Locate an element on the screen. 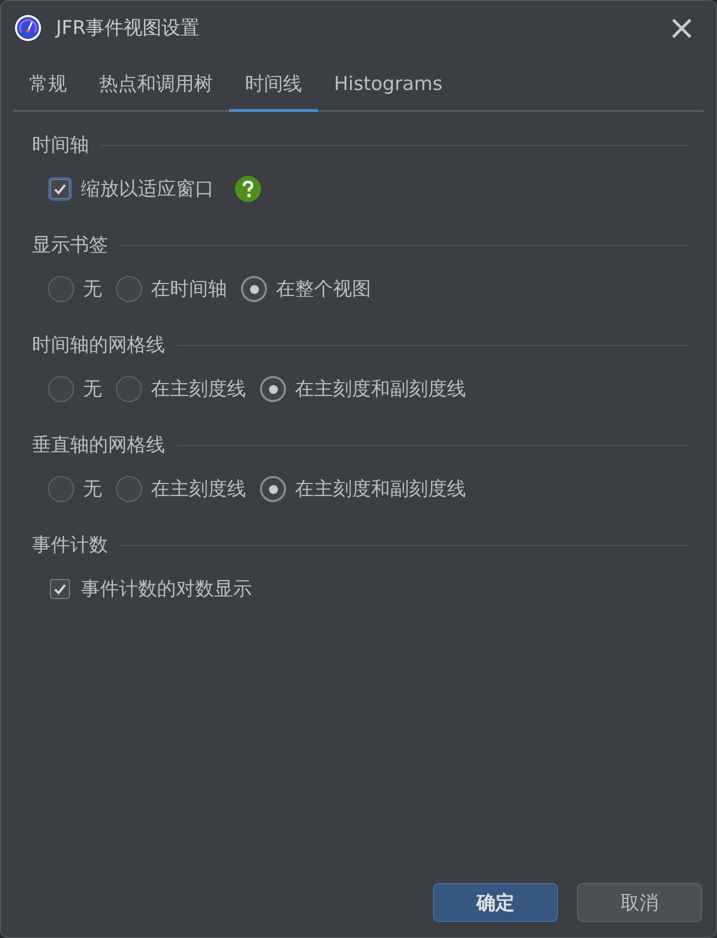 This screenshot has height=938, width=717. checkbox is located at coordinates (60, 589).